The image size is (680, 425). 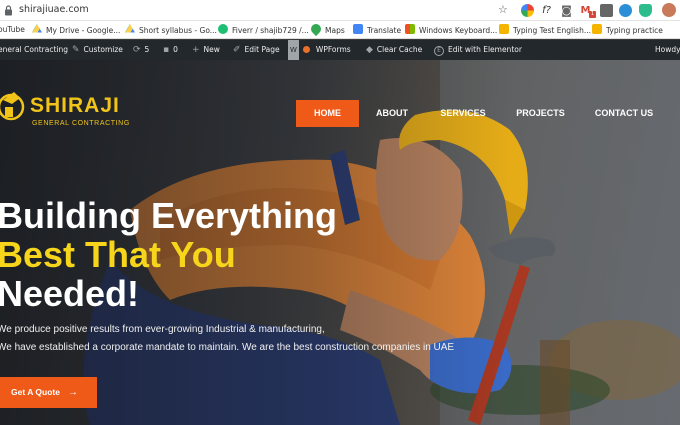 I want to click on wp-updates: ⟳ 5, so click(x=141, y=50).